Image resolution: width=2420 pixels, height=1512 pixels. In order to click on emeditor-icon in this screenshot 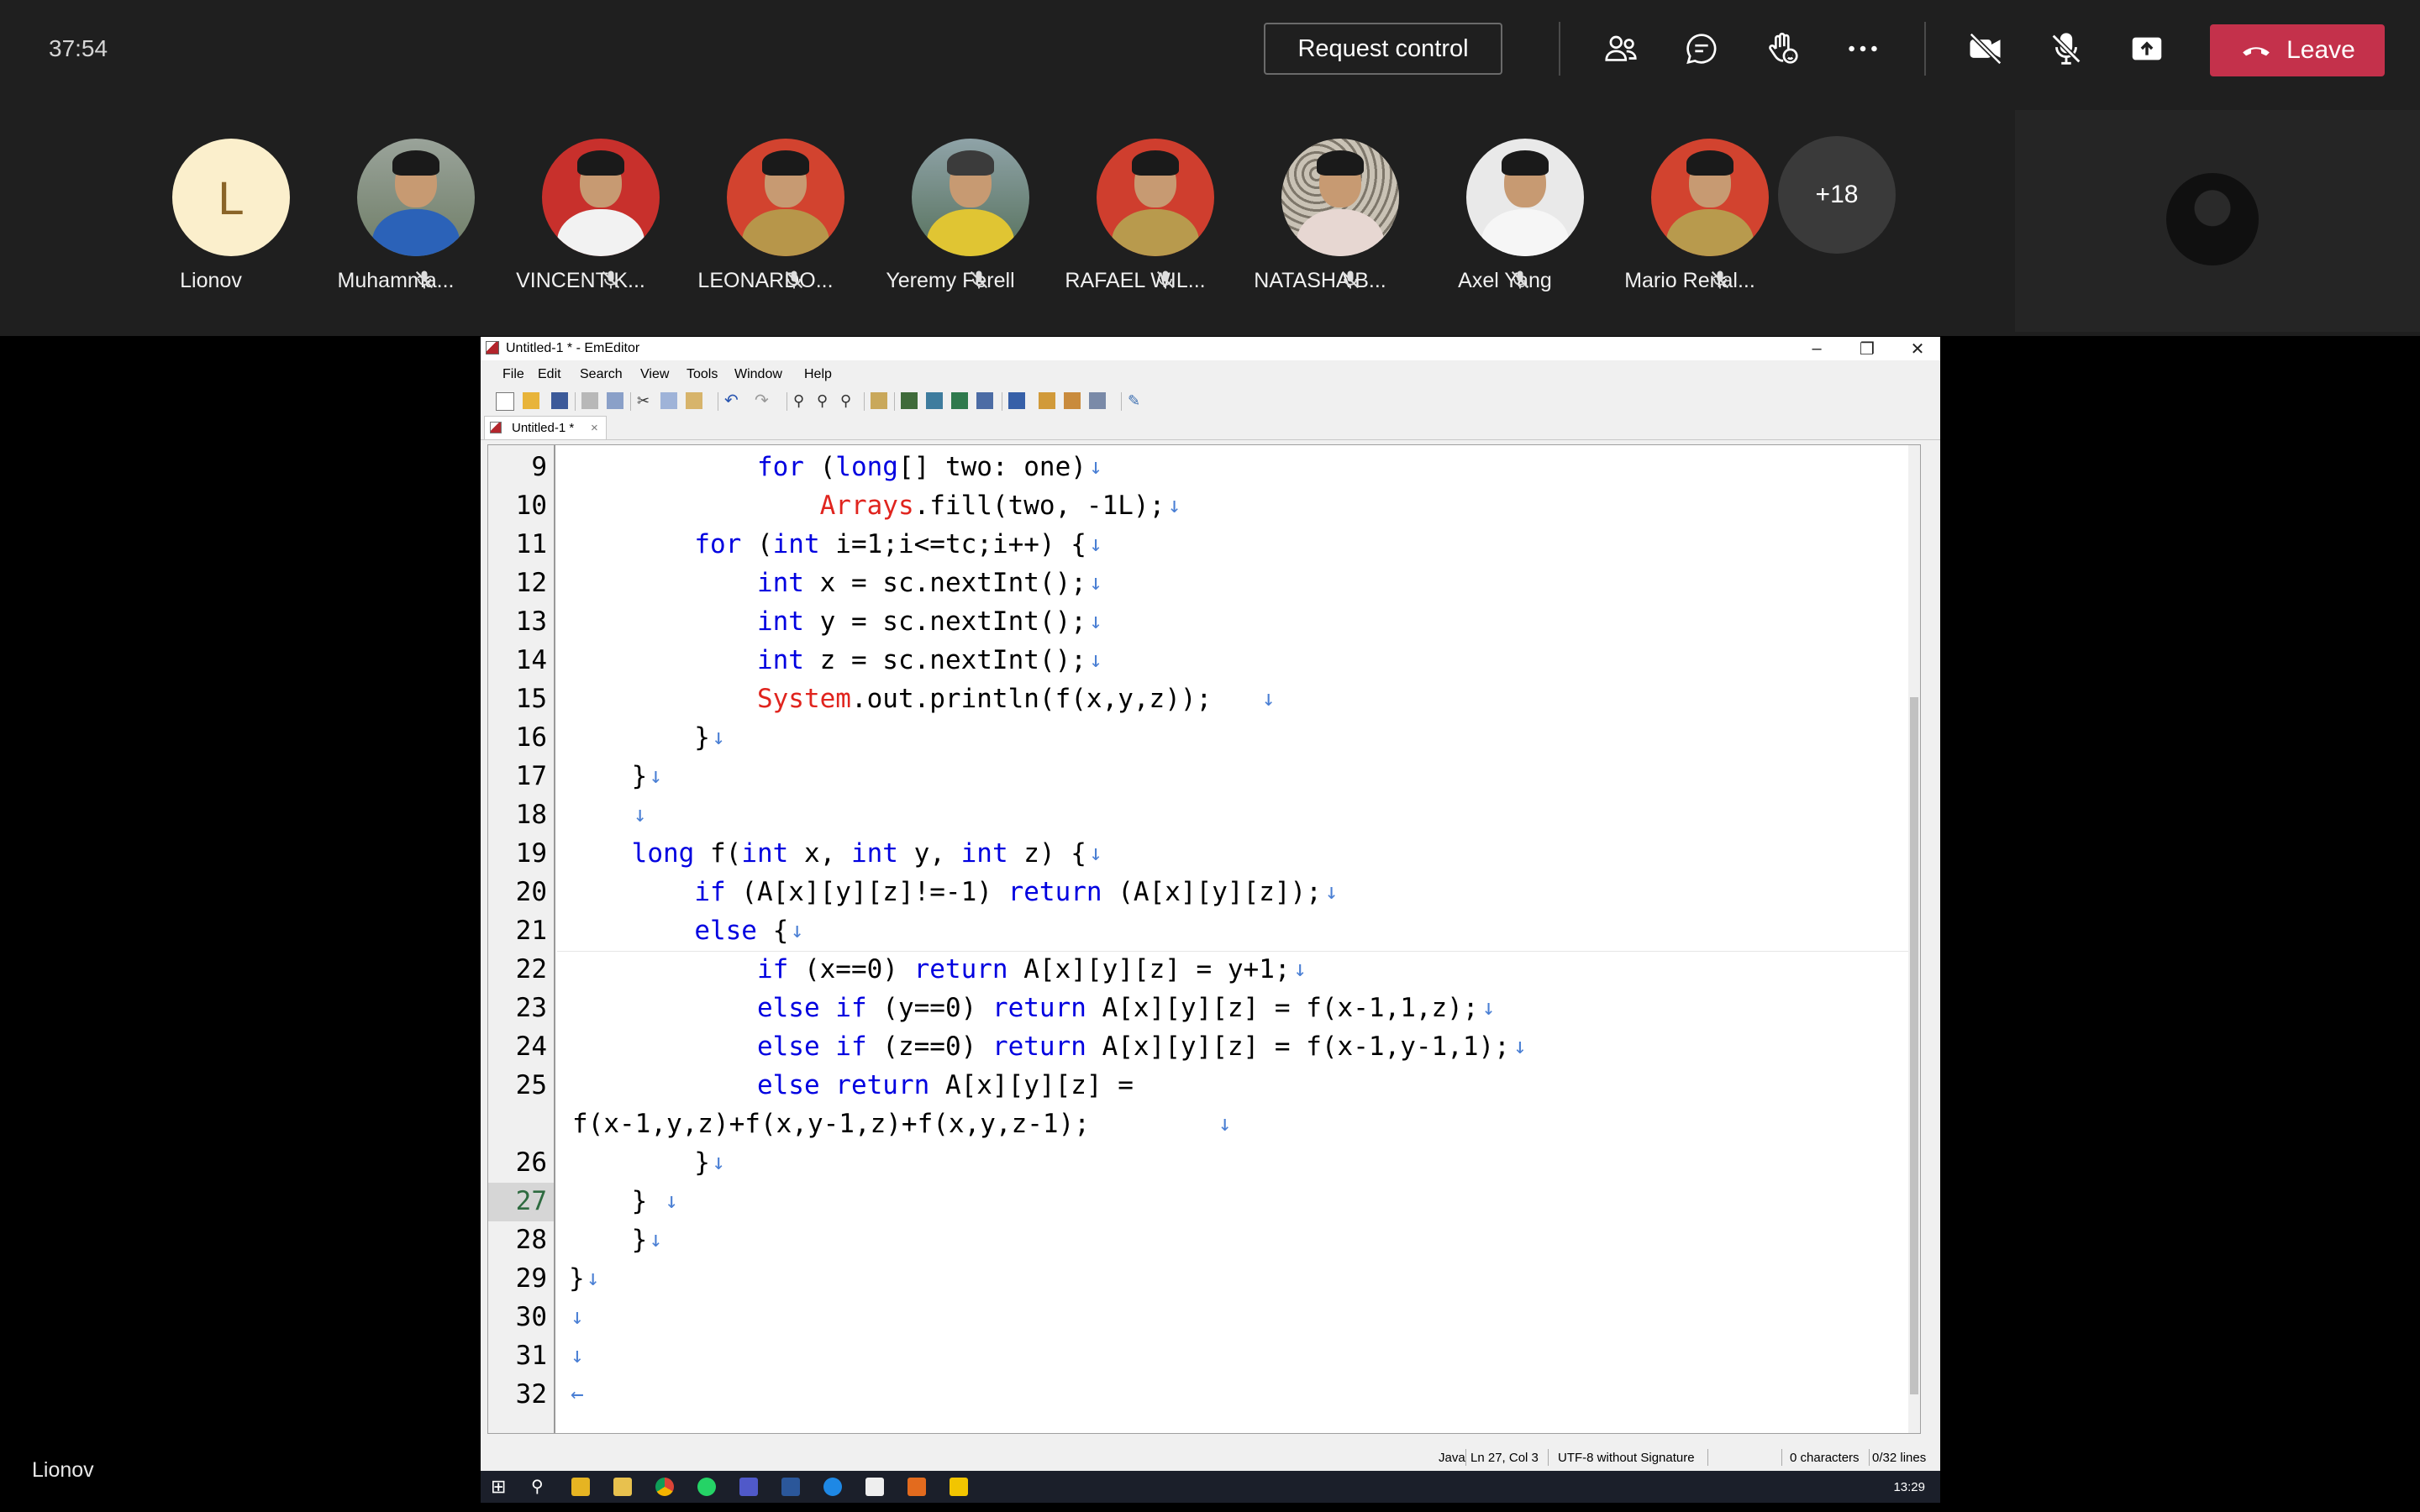, I will do `click(874, 1487)`.